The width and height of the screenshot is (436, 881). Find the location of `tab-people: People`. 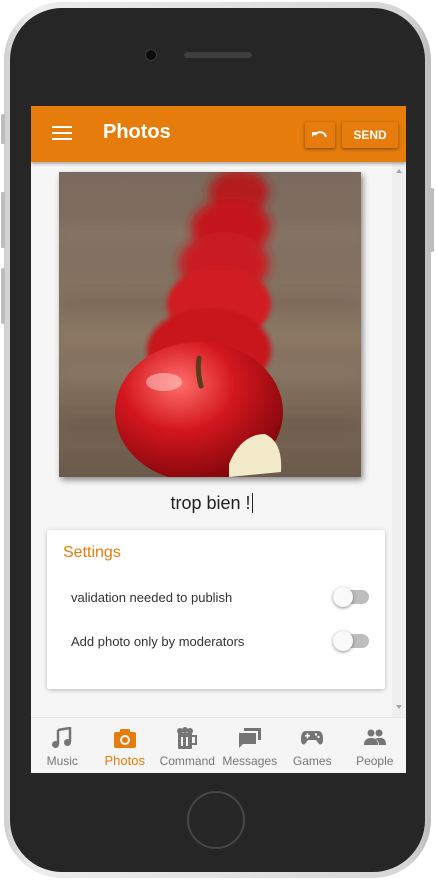

tab-people: People is located at coordinates (375, 745).